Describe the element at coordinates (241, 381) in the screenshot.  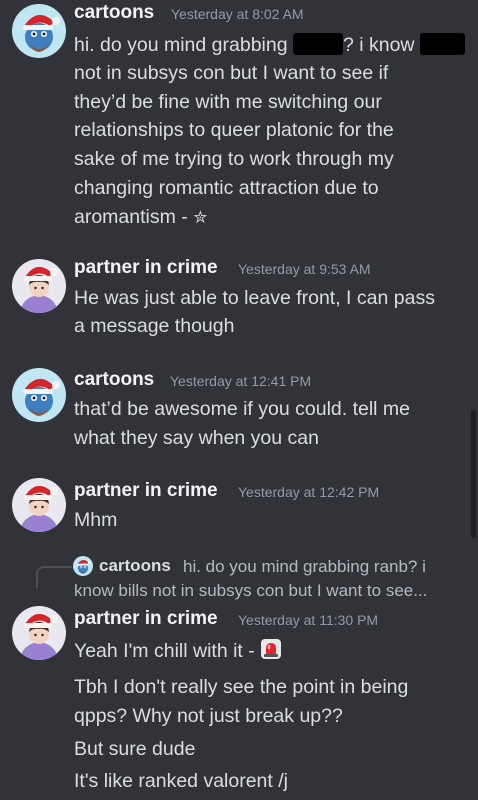
I see `timestamp: Yesterday at 12:41 PM` at that location.